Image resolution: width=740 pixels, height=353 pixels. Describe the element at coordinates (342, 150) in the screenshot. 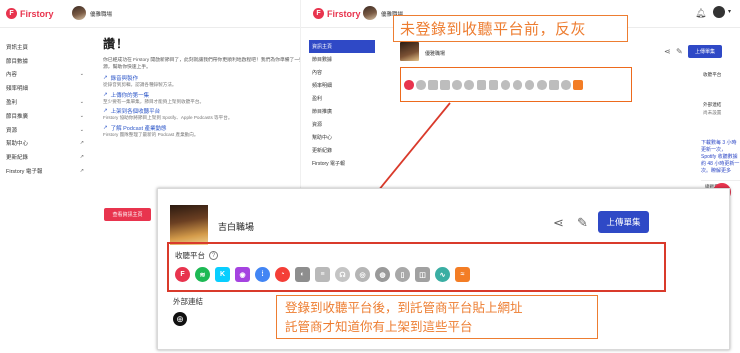

I see `sidebar-item: 更新紀錄` at that location.